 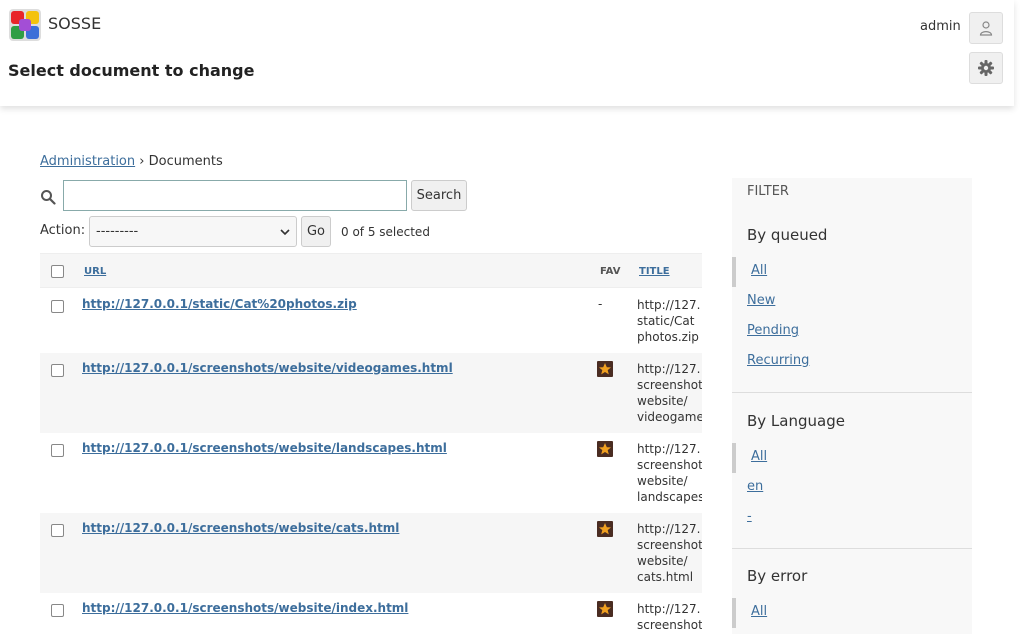 What do you see at coordinates (74, 23) in the screenshot?
I see `brand-name: SOSSE` at bounding box center [74, 23].